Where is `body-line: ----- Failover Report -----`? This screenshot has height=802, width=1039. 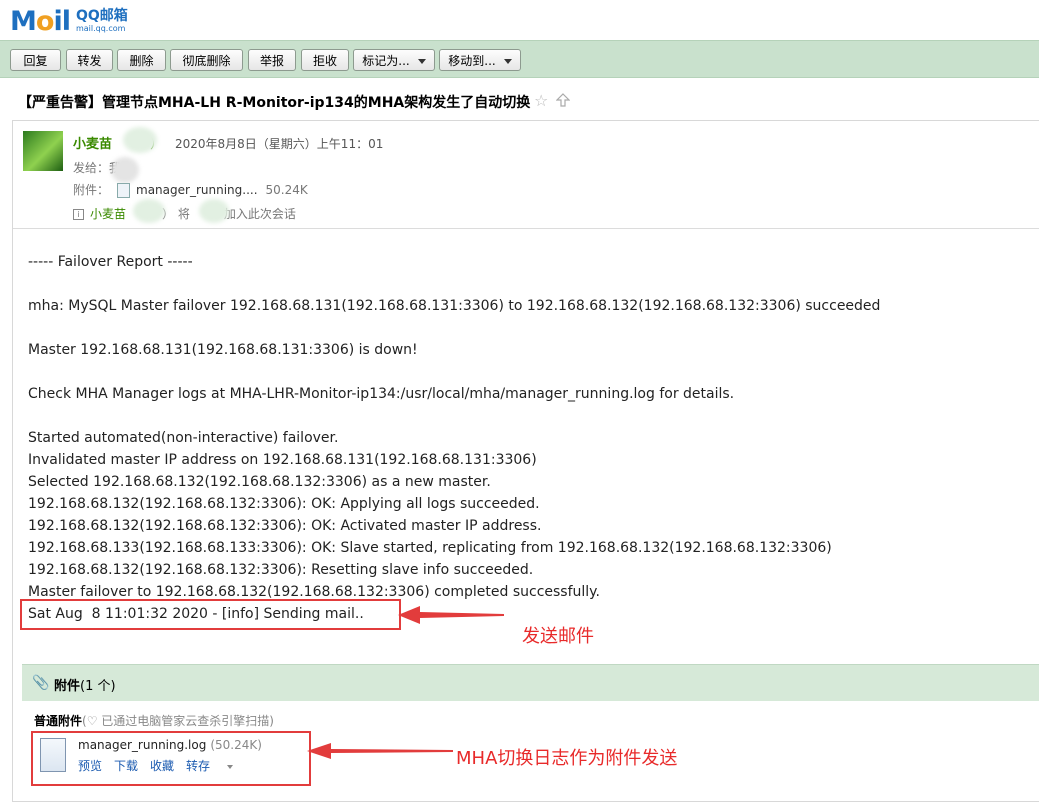 body-line: ----- Failover Report ----- is located at coordinates (110, 262).